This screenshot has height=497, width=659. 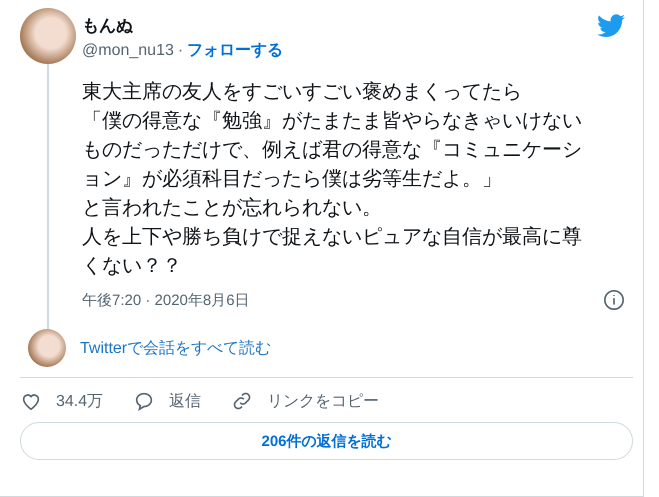 I want to click on tweet-text: 東大主席の友人をすごいすごい褒めまくってたら, so click(x=302, y=92).